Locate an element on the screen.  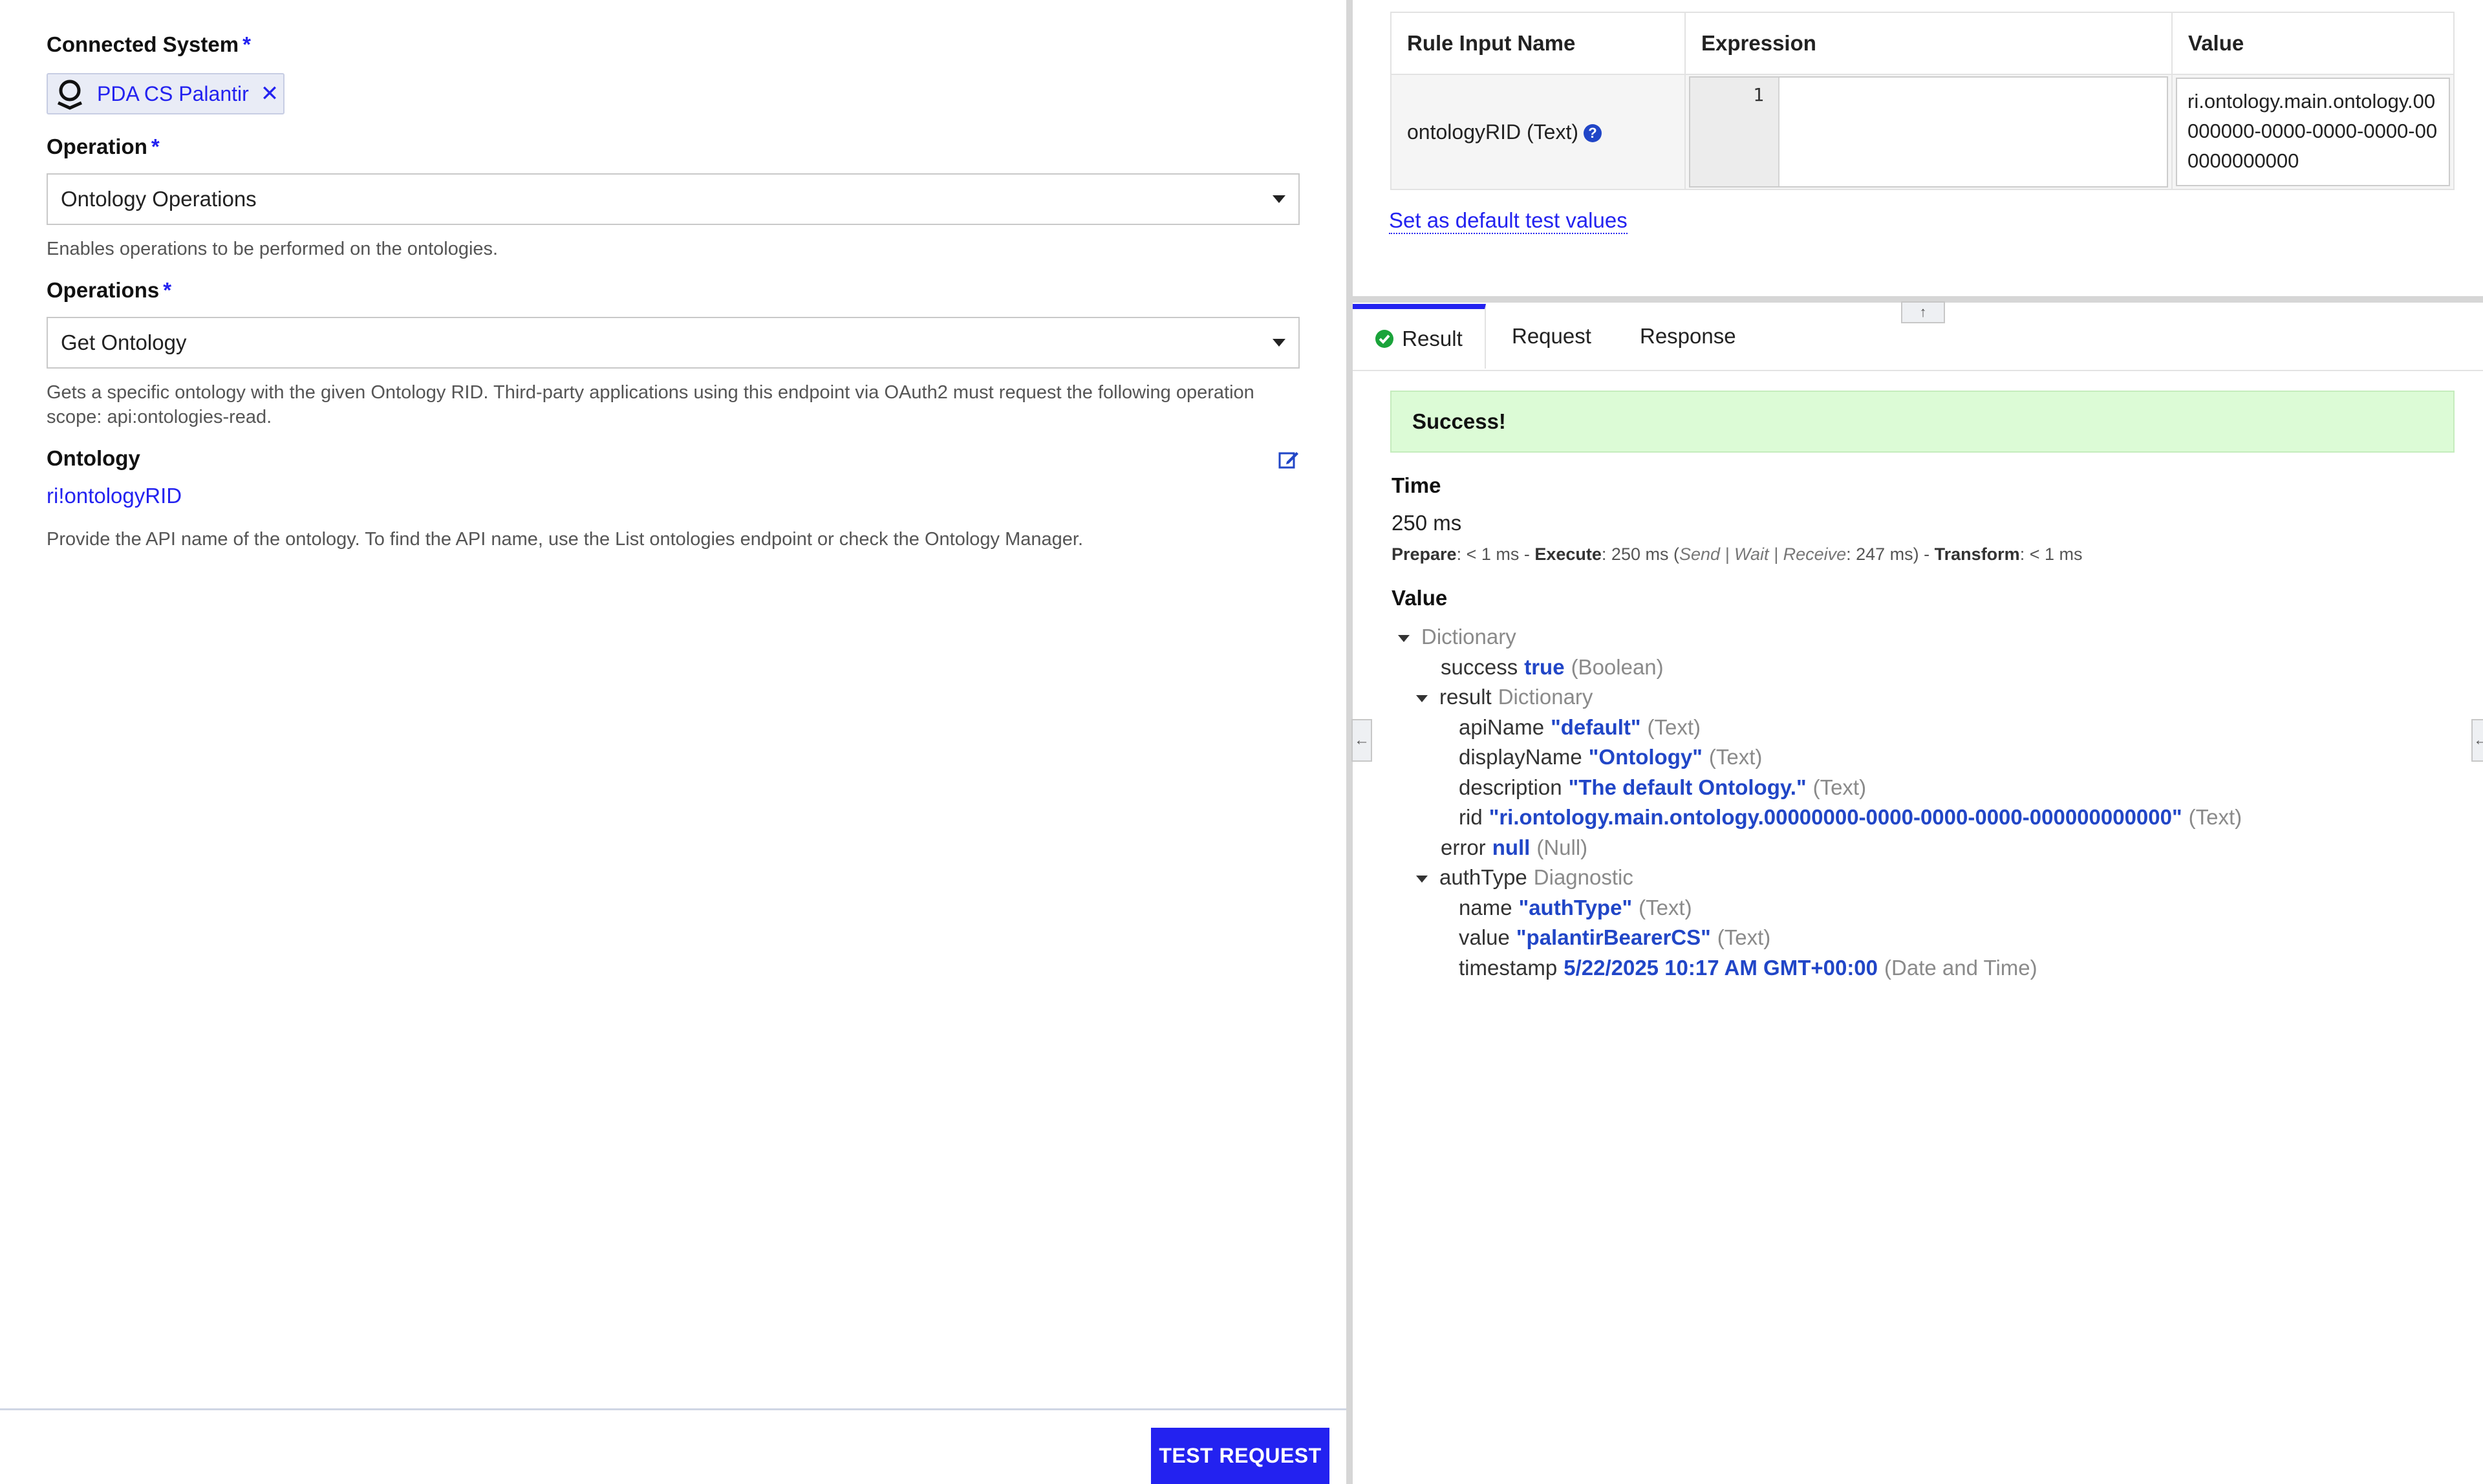
rule-input-name-cell: ontologyRID (Text)? is located at coordinates (1538, 132).